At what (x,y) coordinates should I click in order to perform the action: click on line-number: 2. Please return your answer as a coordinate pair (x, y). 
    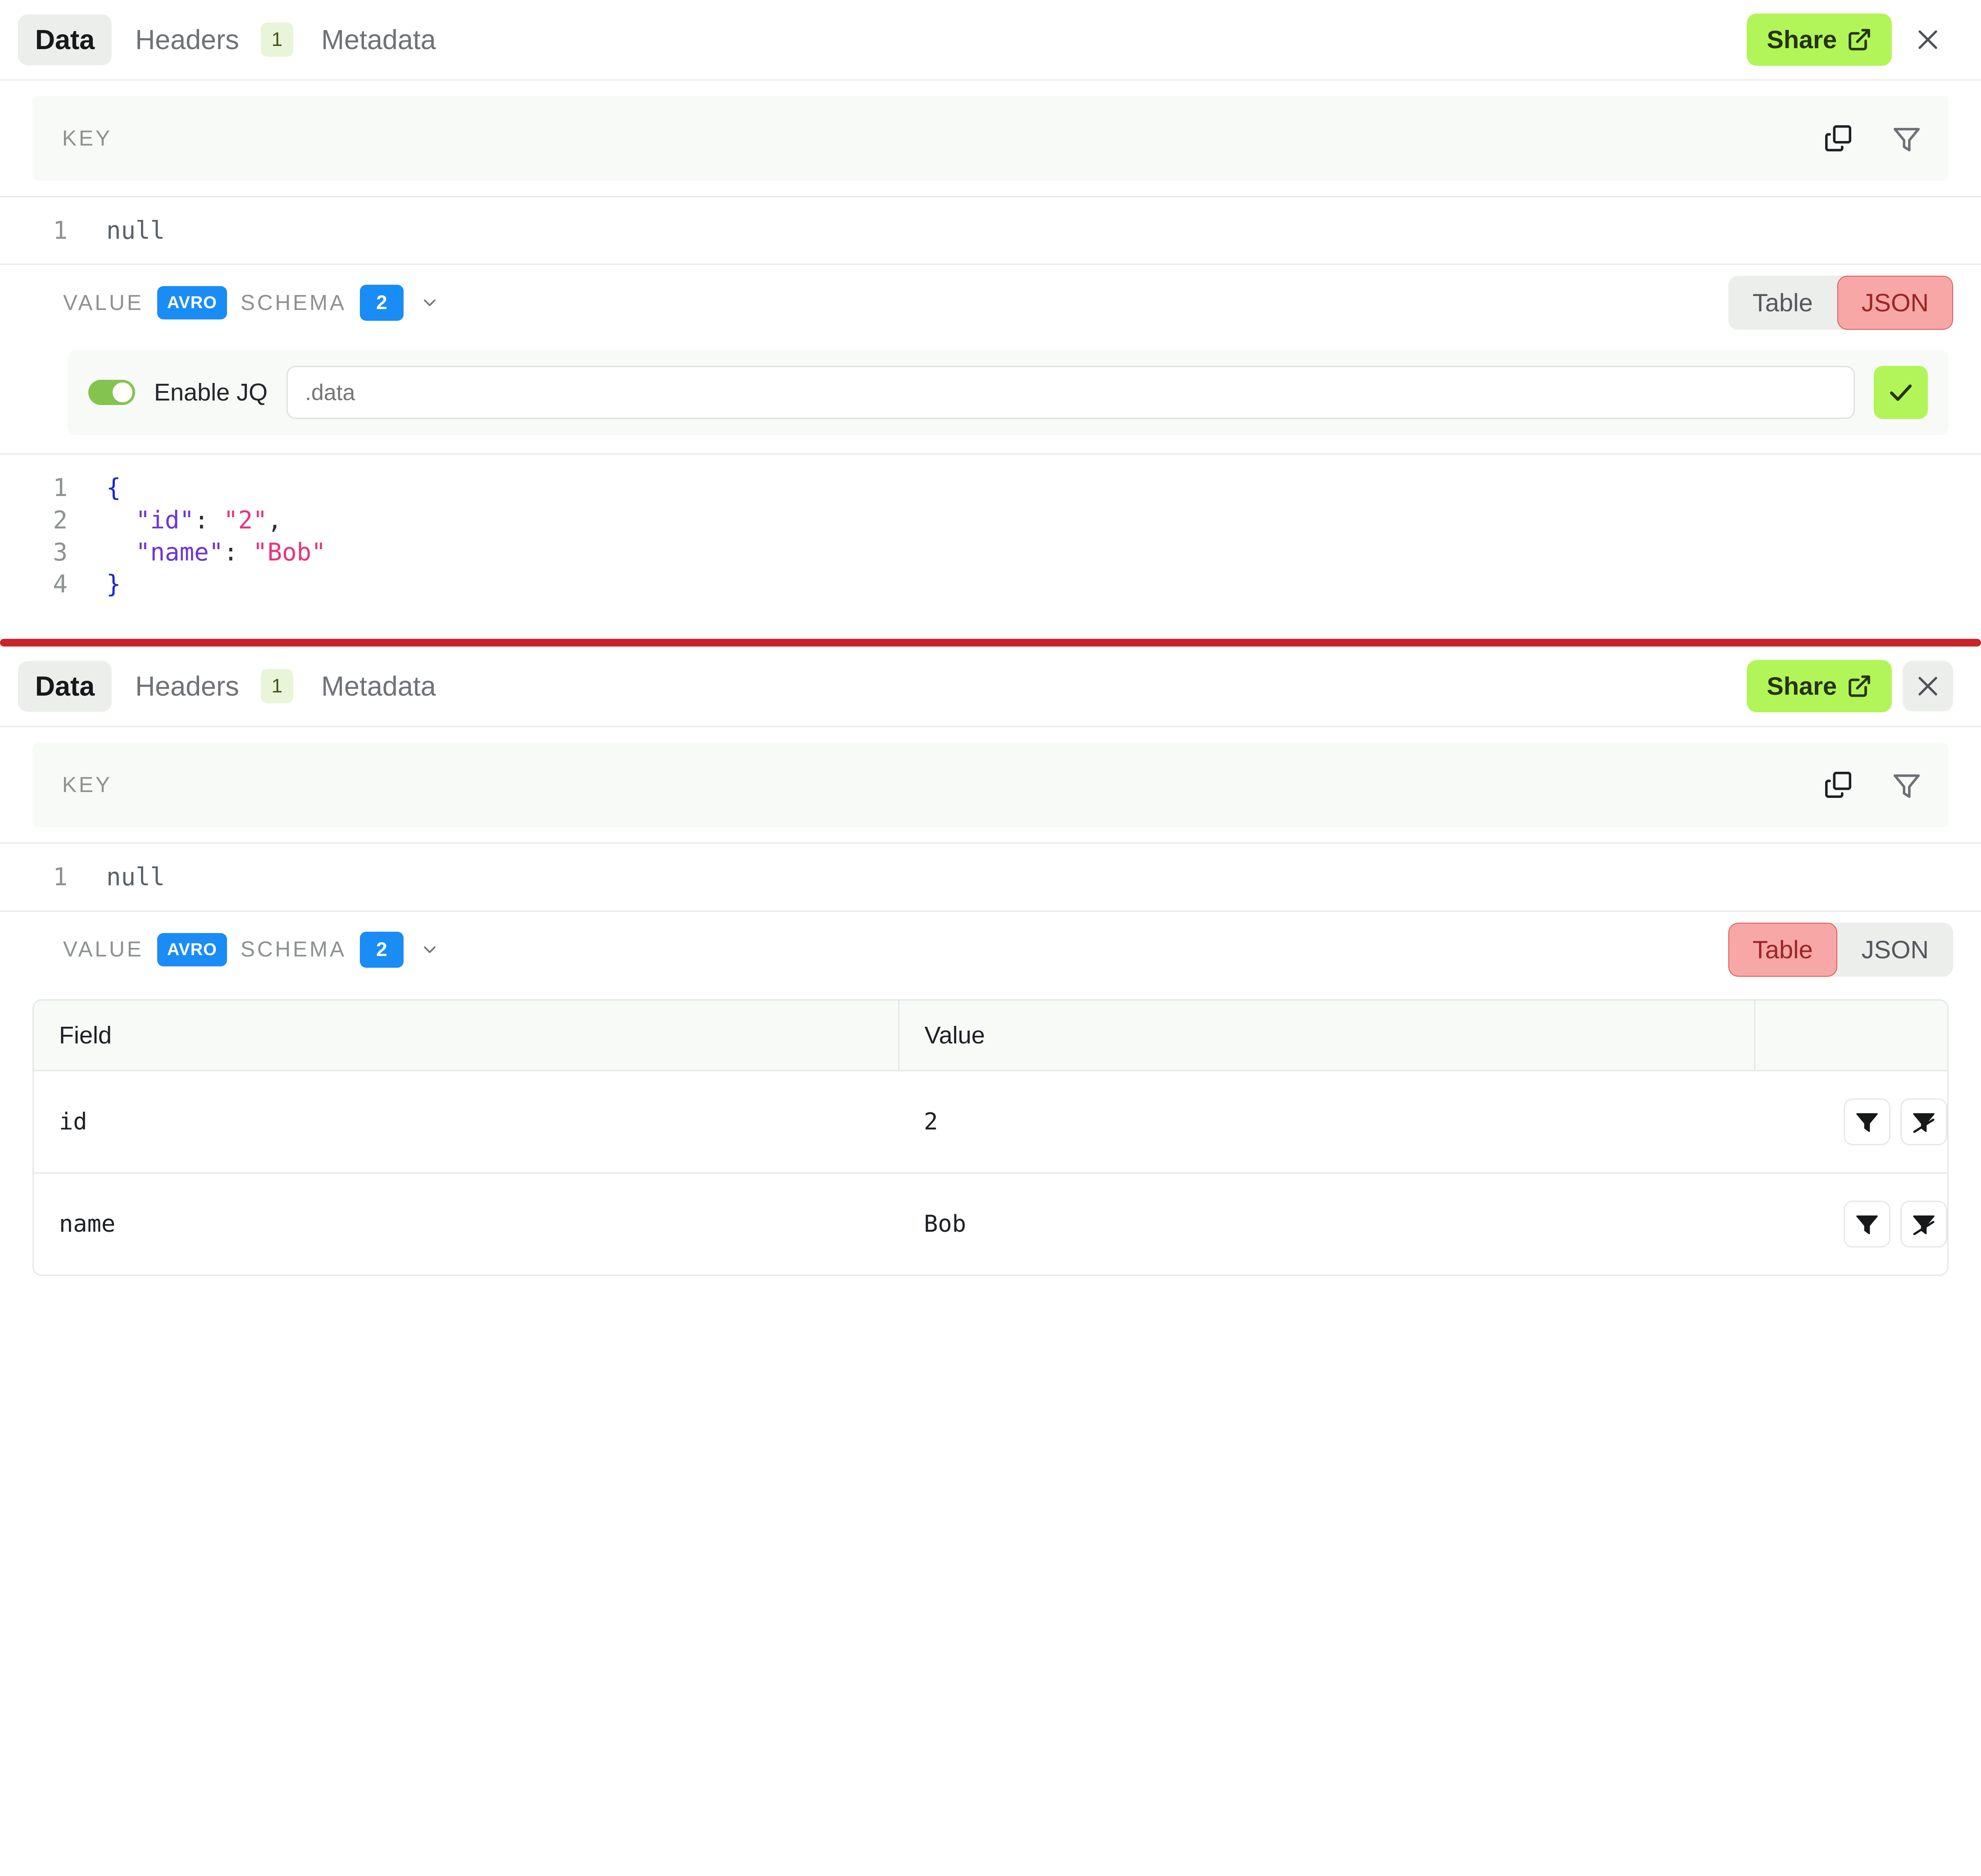
    Looking at the image, I should click on (61, 519).